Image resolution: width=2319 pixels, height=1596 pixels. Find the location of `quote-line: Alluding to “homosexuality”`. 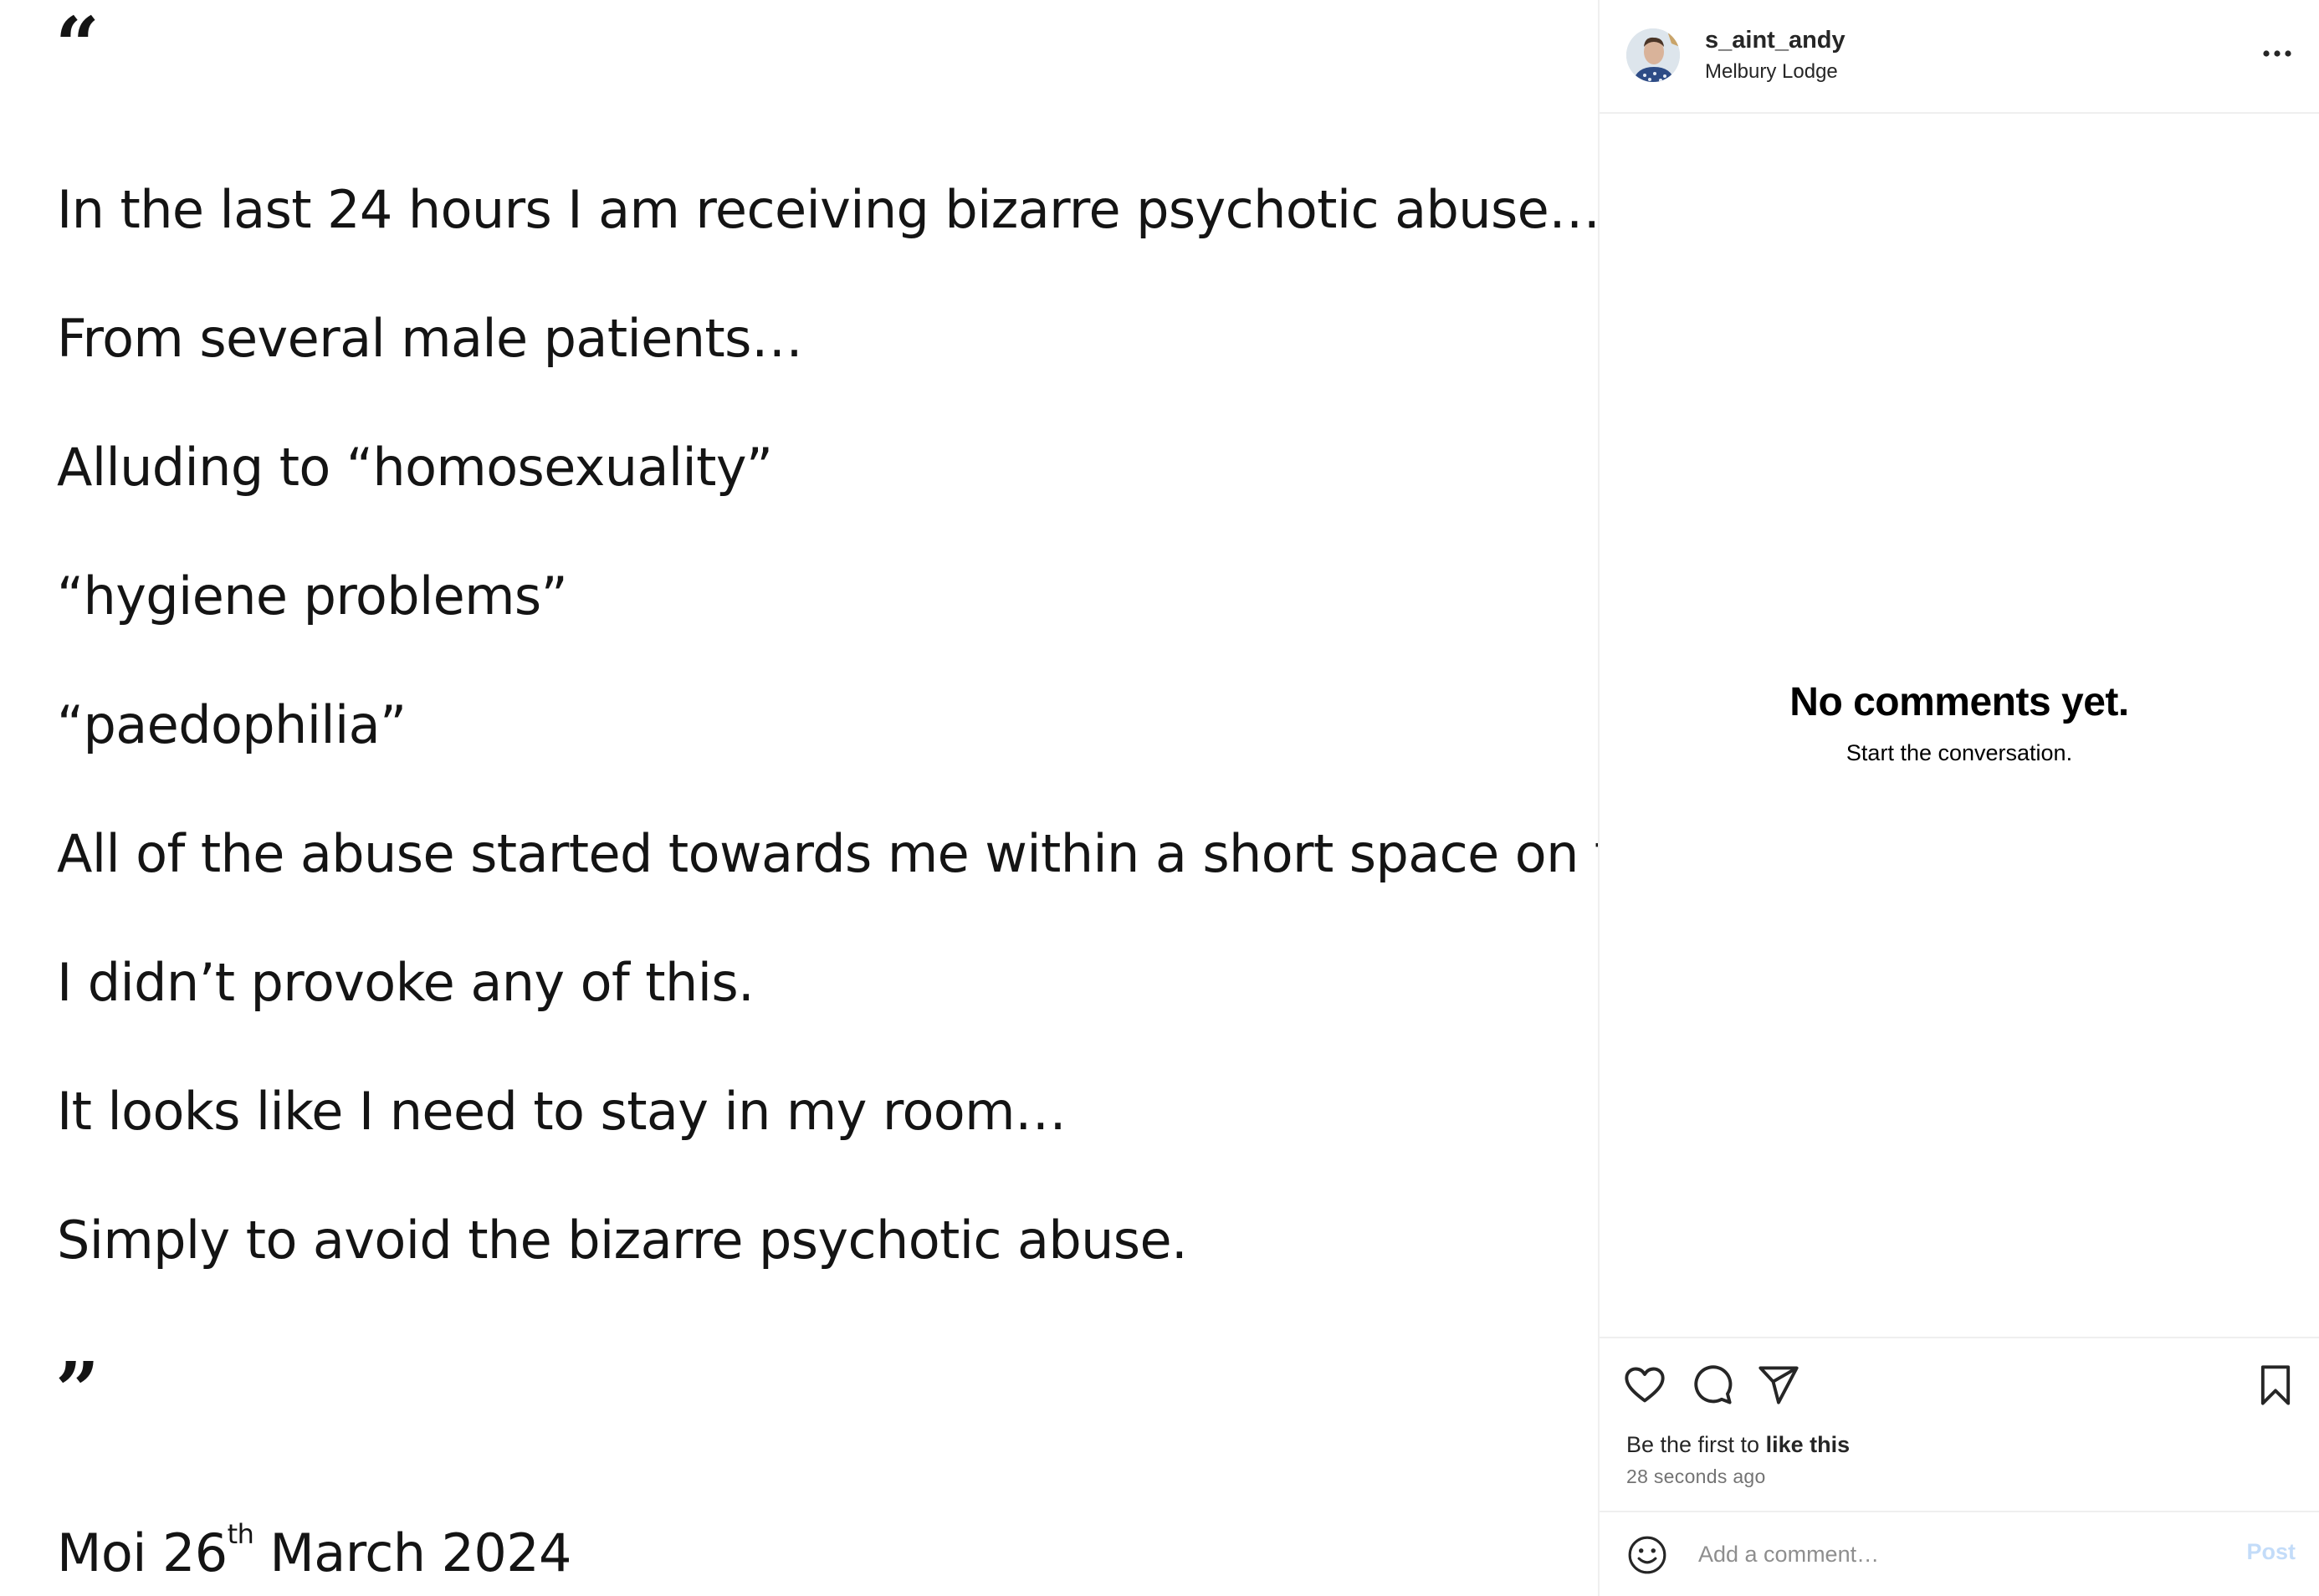

quote-line: Alluding to “homosexuality” is located at coordinates (415, 467).